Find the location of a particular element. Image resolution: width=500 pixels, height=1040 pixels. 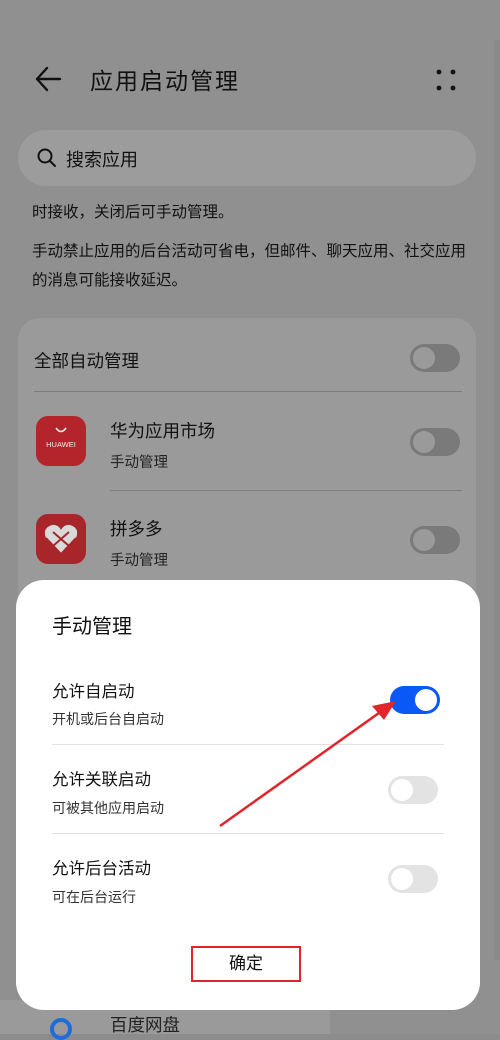

scroll-edge is located at coordinates (497, 500).